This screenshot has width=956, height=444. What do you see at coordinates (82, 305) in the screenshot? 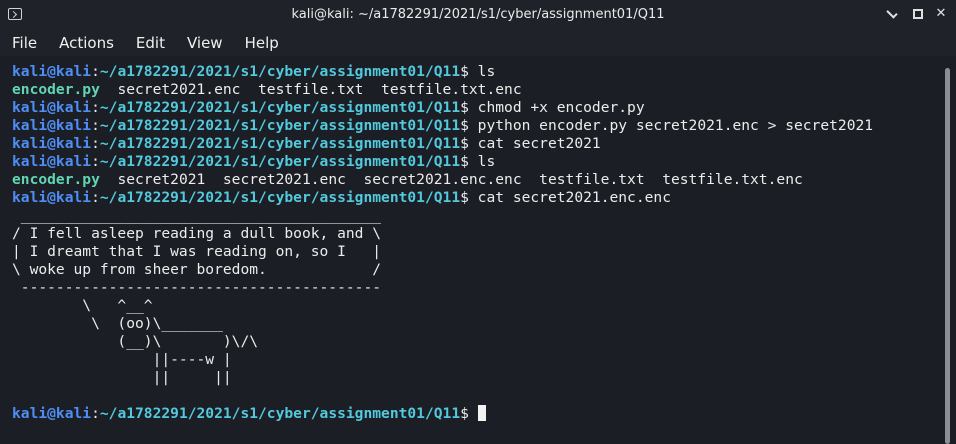
I see `terminal-text: \ ^__^` at bounding box center [82, 305].